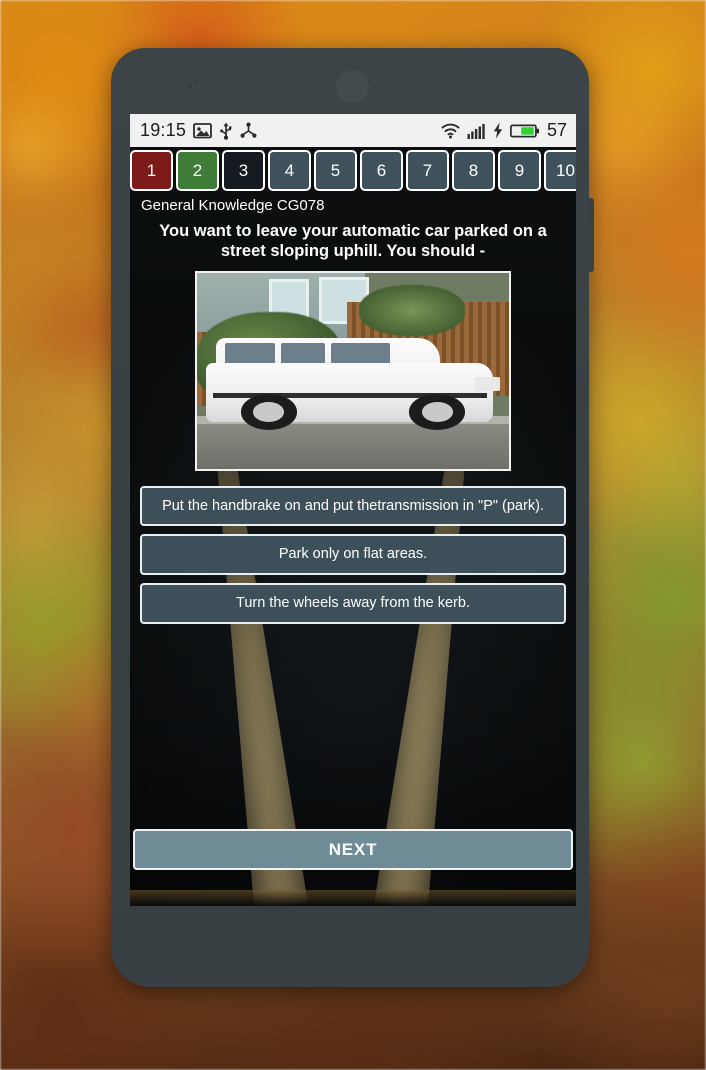  Describe the element at coordinates (151, 170) in the screenshot. I see `question-tab-1: 1` at that location.